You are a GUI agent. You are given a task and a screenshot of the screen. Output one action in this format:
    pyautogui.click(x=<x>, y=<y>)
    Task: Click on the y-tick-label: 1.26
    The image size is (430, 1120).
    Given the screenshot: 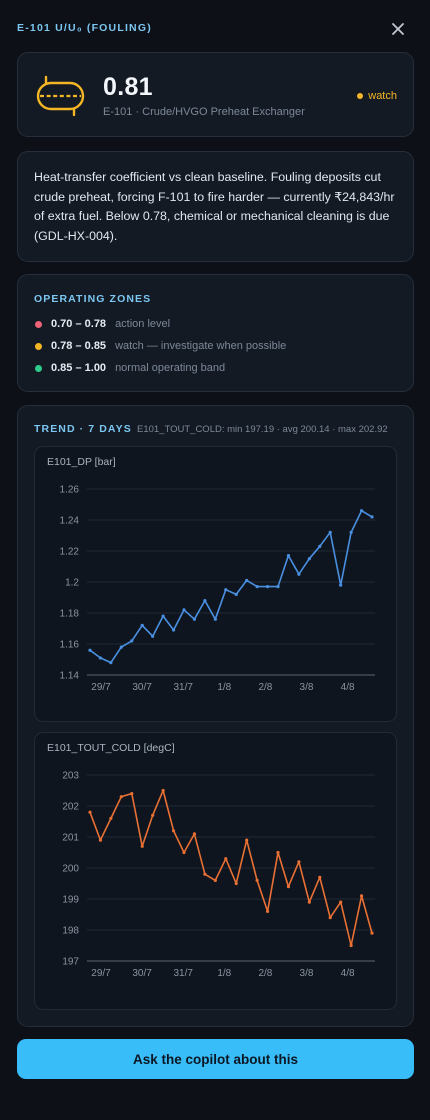 What is the action you would take?
    pyautogui.click(x=70, y=490)
    